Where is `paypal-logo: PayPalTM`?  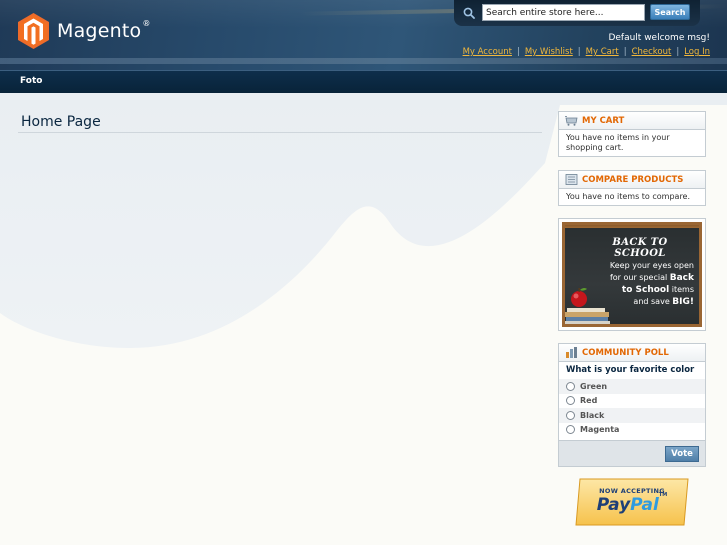
paypal-logo: PayPalTM is located at coordinates (632, 503).